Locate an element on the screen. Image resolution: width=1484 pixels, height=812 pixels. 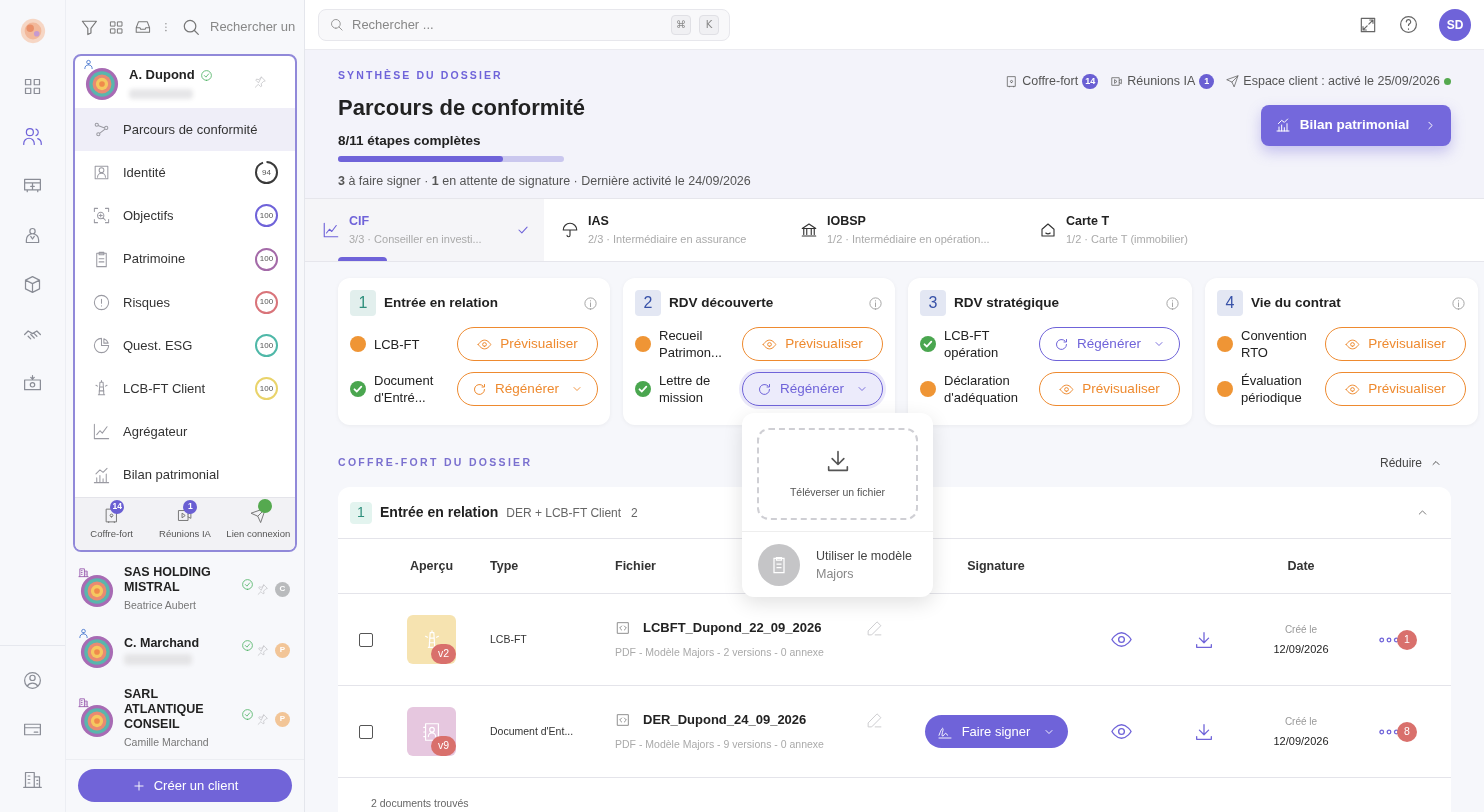
create-client-button: Créer un client is located at coordinates (185, 785).